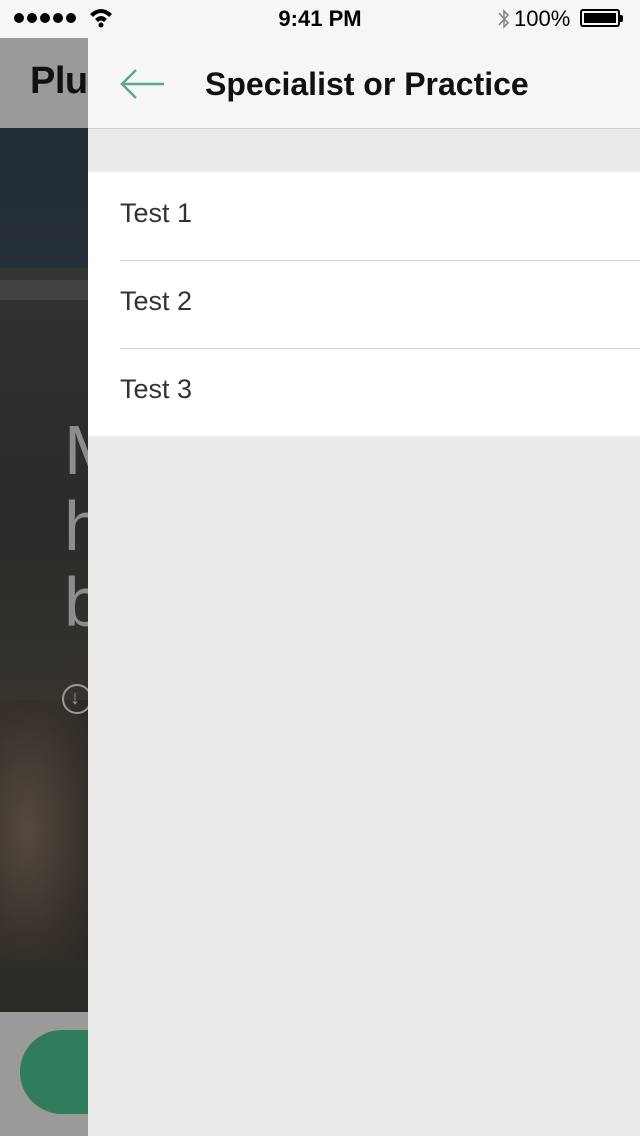 The width and height of the screenshot is (640, 1136). Describe the element at coordinates (156, 213) in the screenshot. I see `list-item-label: Test 1` at that location.